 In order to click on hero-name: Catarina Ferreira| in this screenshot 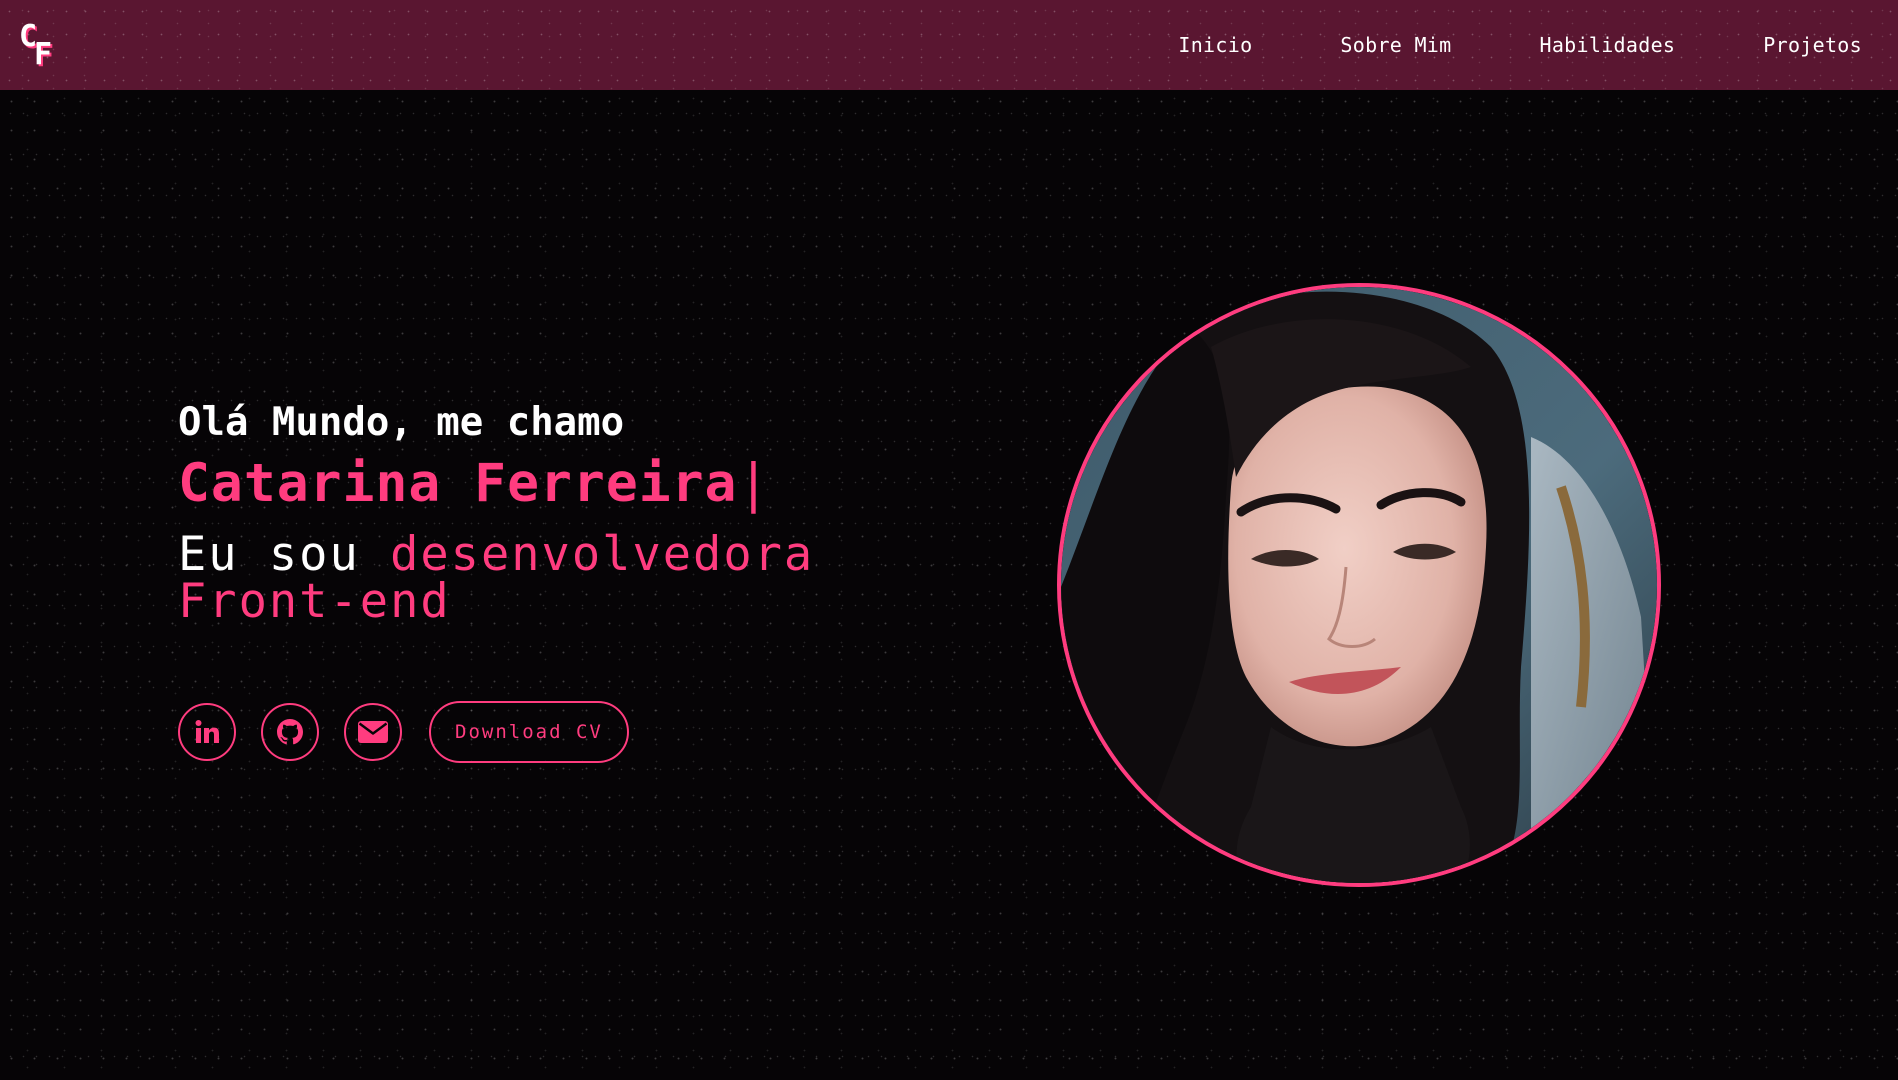, I will do `click(538, 484)`.